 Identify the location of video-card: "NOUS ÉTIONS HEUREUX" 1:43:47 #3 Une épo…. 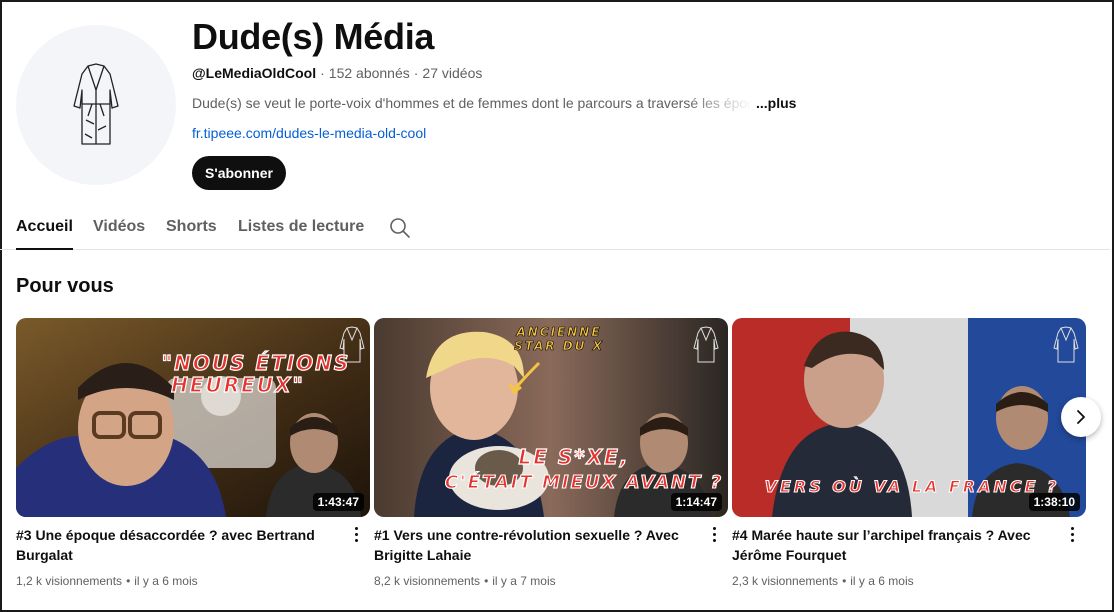
(193, 453).